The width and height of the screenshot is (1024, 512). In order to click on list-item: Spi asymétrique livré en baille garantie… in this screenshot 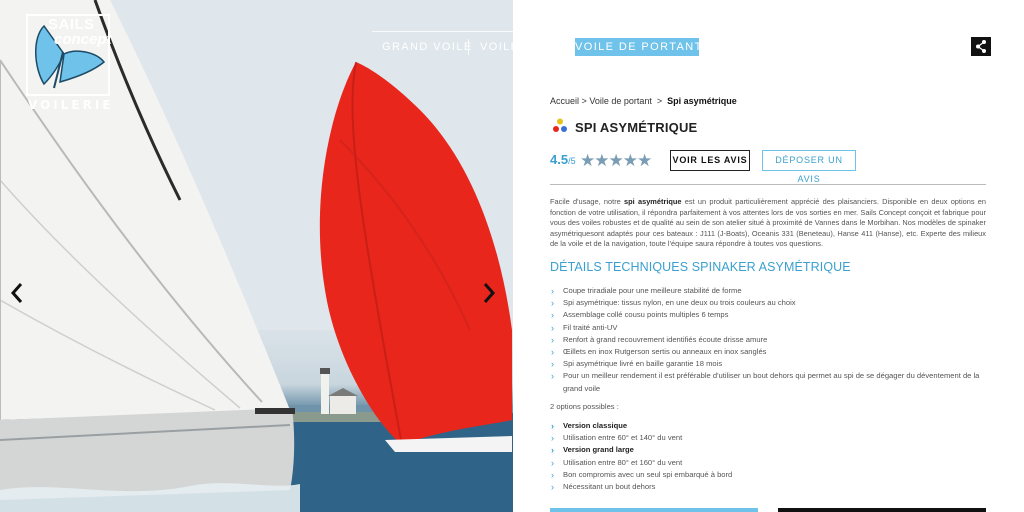, I will do `click(768, 364)`.